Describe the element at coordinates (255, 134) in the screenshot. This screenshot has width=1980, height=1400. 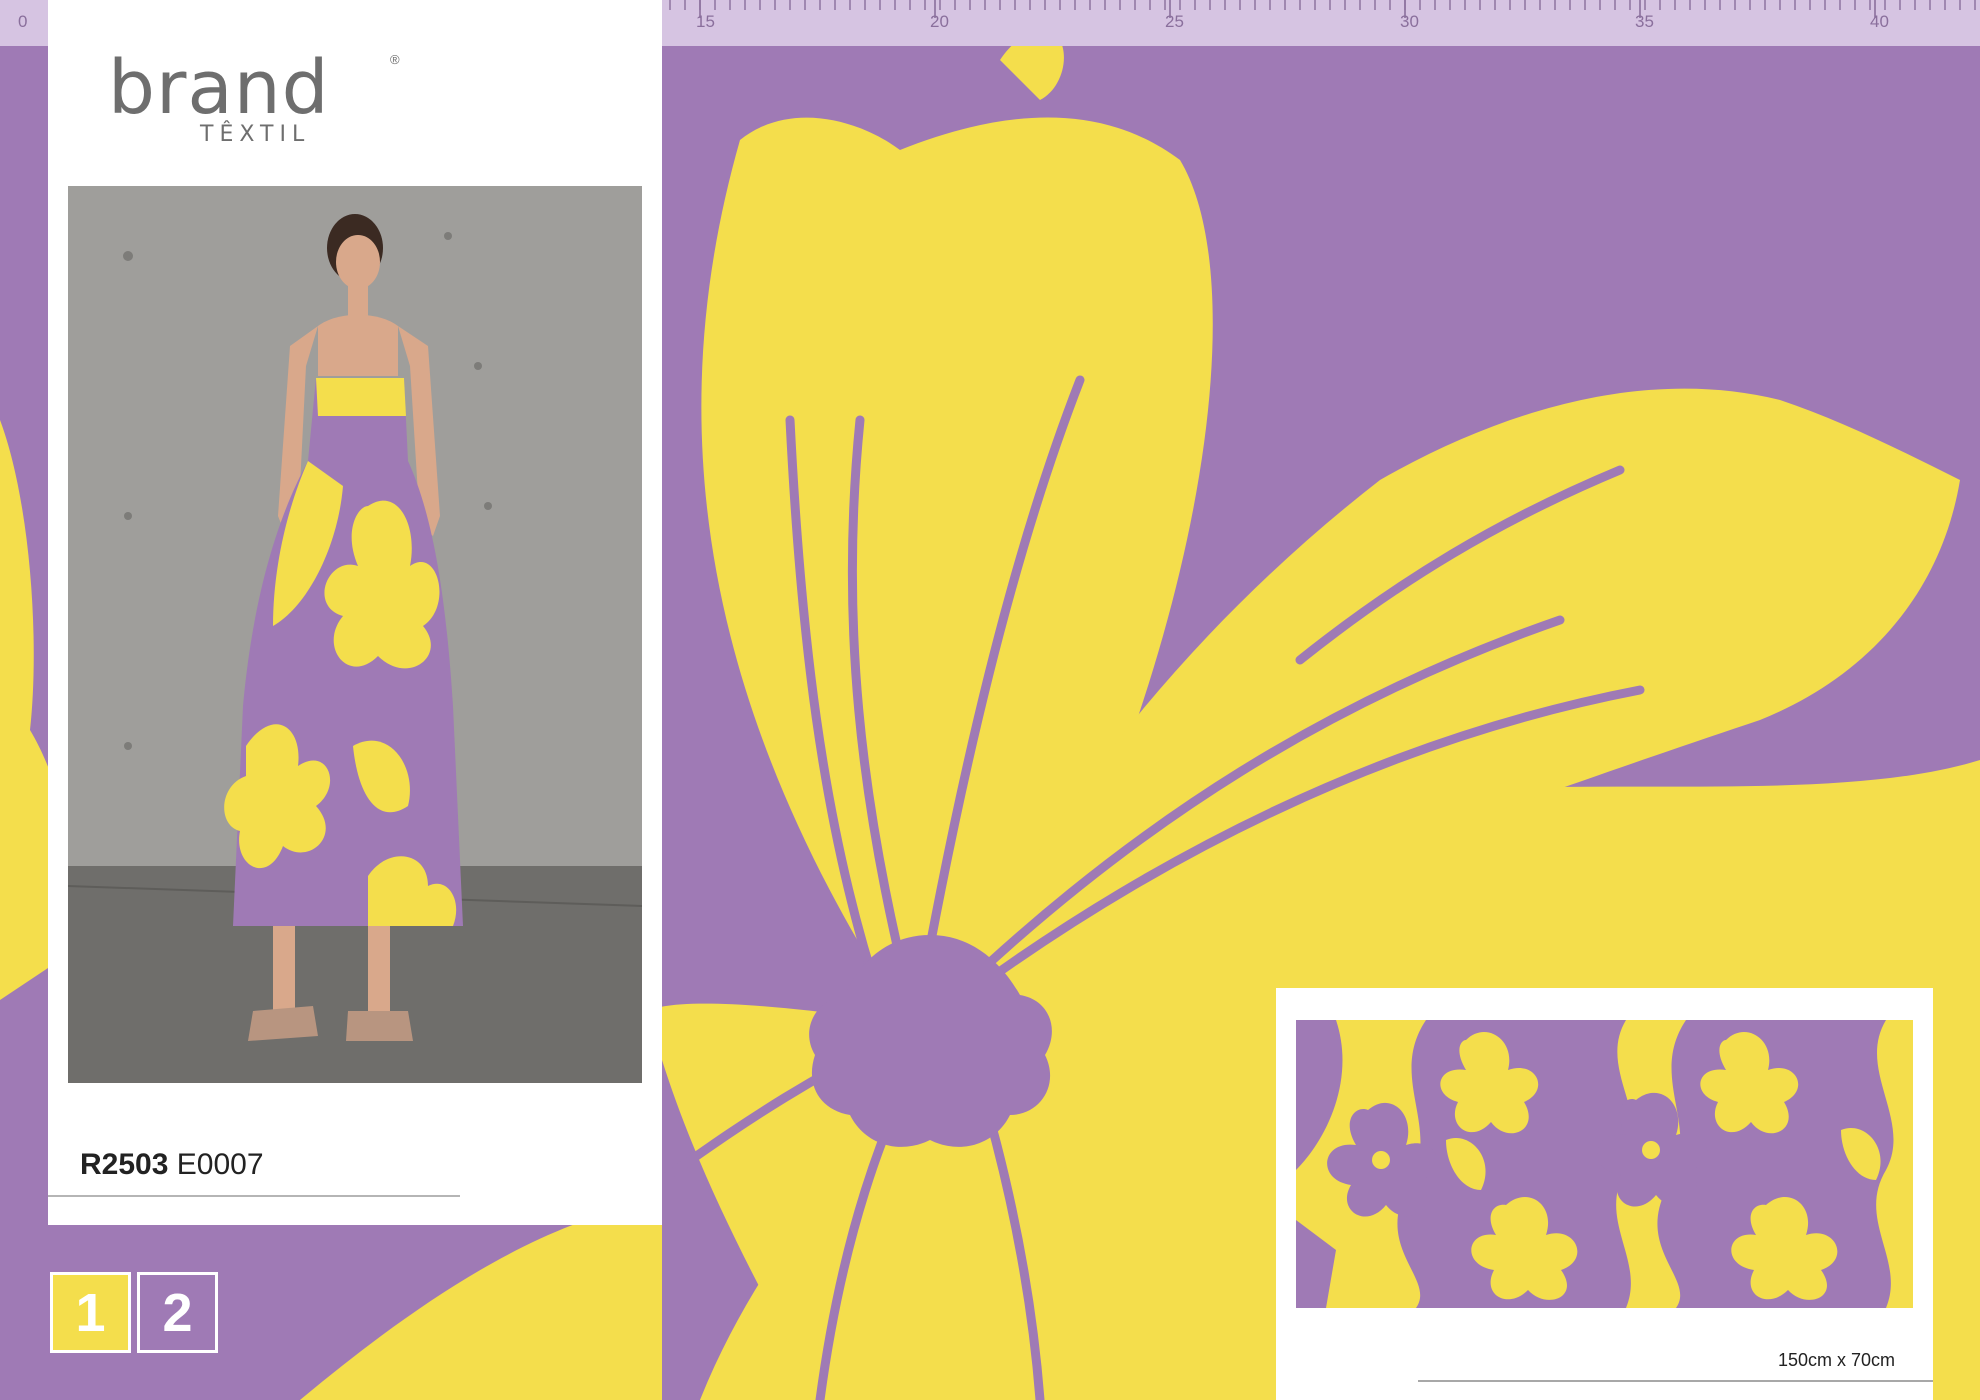
I see `brand-subtitle: TÊXTIL` at that location.